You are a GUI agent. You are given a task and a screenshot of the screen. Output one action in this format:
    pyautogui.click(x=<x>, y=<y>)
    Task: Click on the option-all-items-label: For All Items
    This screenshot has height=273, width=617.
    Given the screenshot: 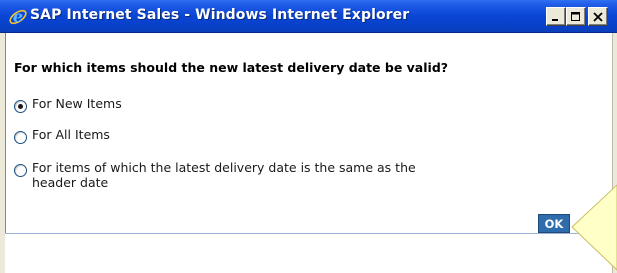 What is the action you would take?
    pyautogui.click(x=71, y=134)
    